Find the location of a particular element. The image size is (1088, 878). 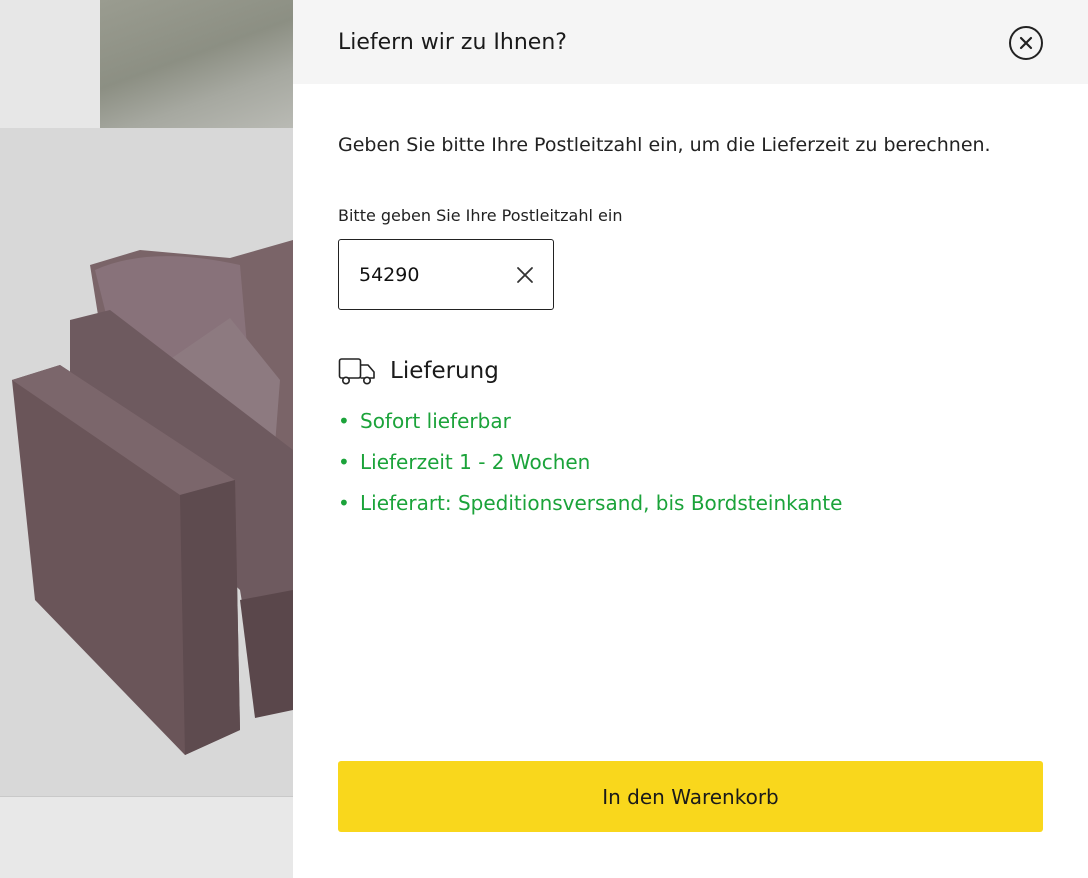

clear-icon is located at coordinates (525, 275).